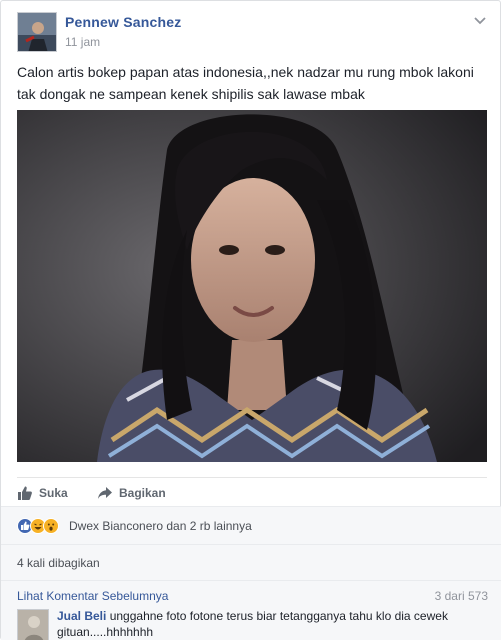 The height and width of the screenshot is (640, 501). I want to click on share-arrow-icon, so click(105, 493).